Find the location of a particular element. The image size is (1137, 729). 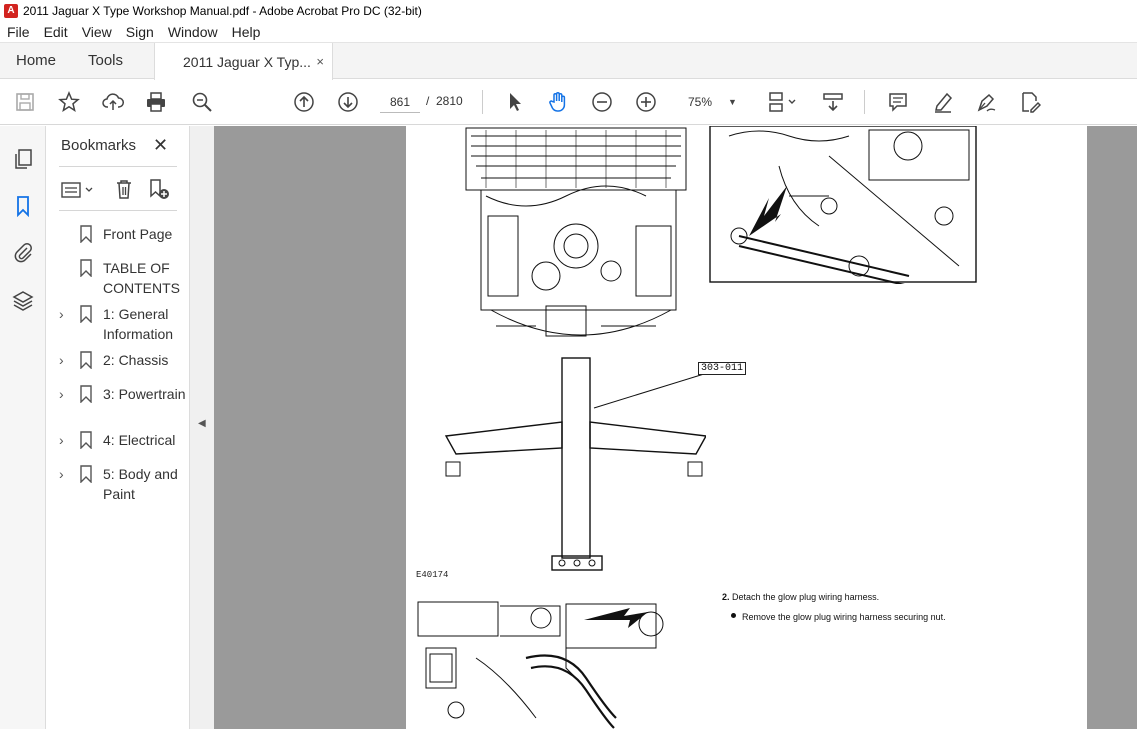

select-cursor-icon is located at coordinates (515, 102).